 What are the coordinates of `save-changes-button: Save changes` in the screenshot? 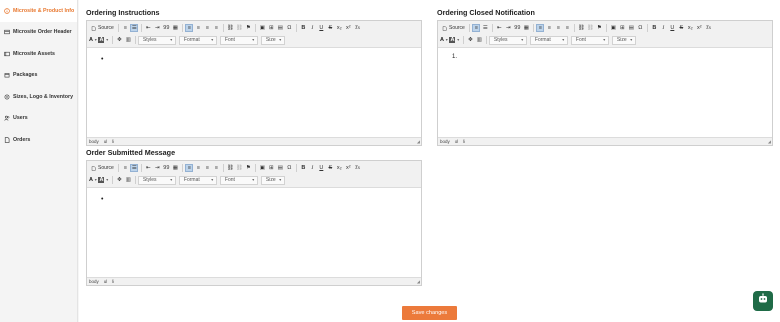 It's located at (429, 313).